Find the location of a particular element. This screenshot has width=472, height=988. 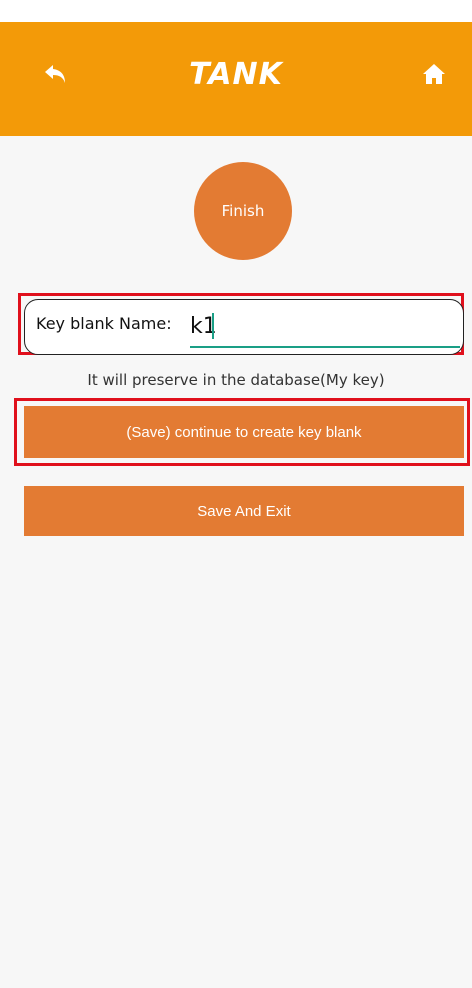

database-hint: It will preserve in the database(My key) is located at coordinates (236, 380).